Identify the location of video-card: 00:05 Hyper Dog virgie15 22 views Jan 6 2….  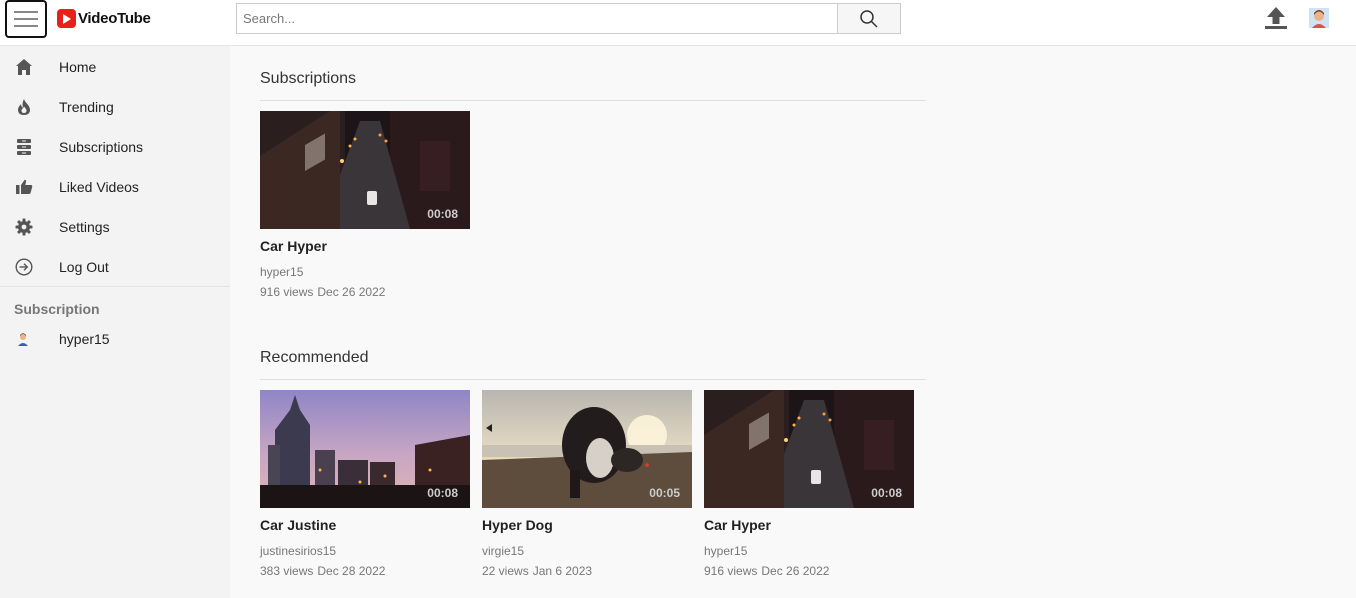
(587, 484).